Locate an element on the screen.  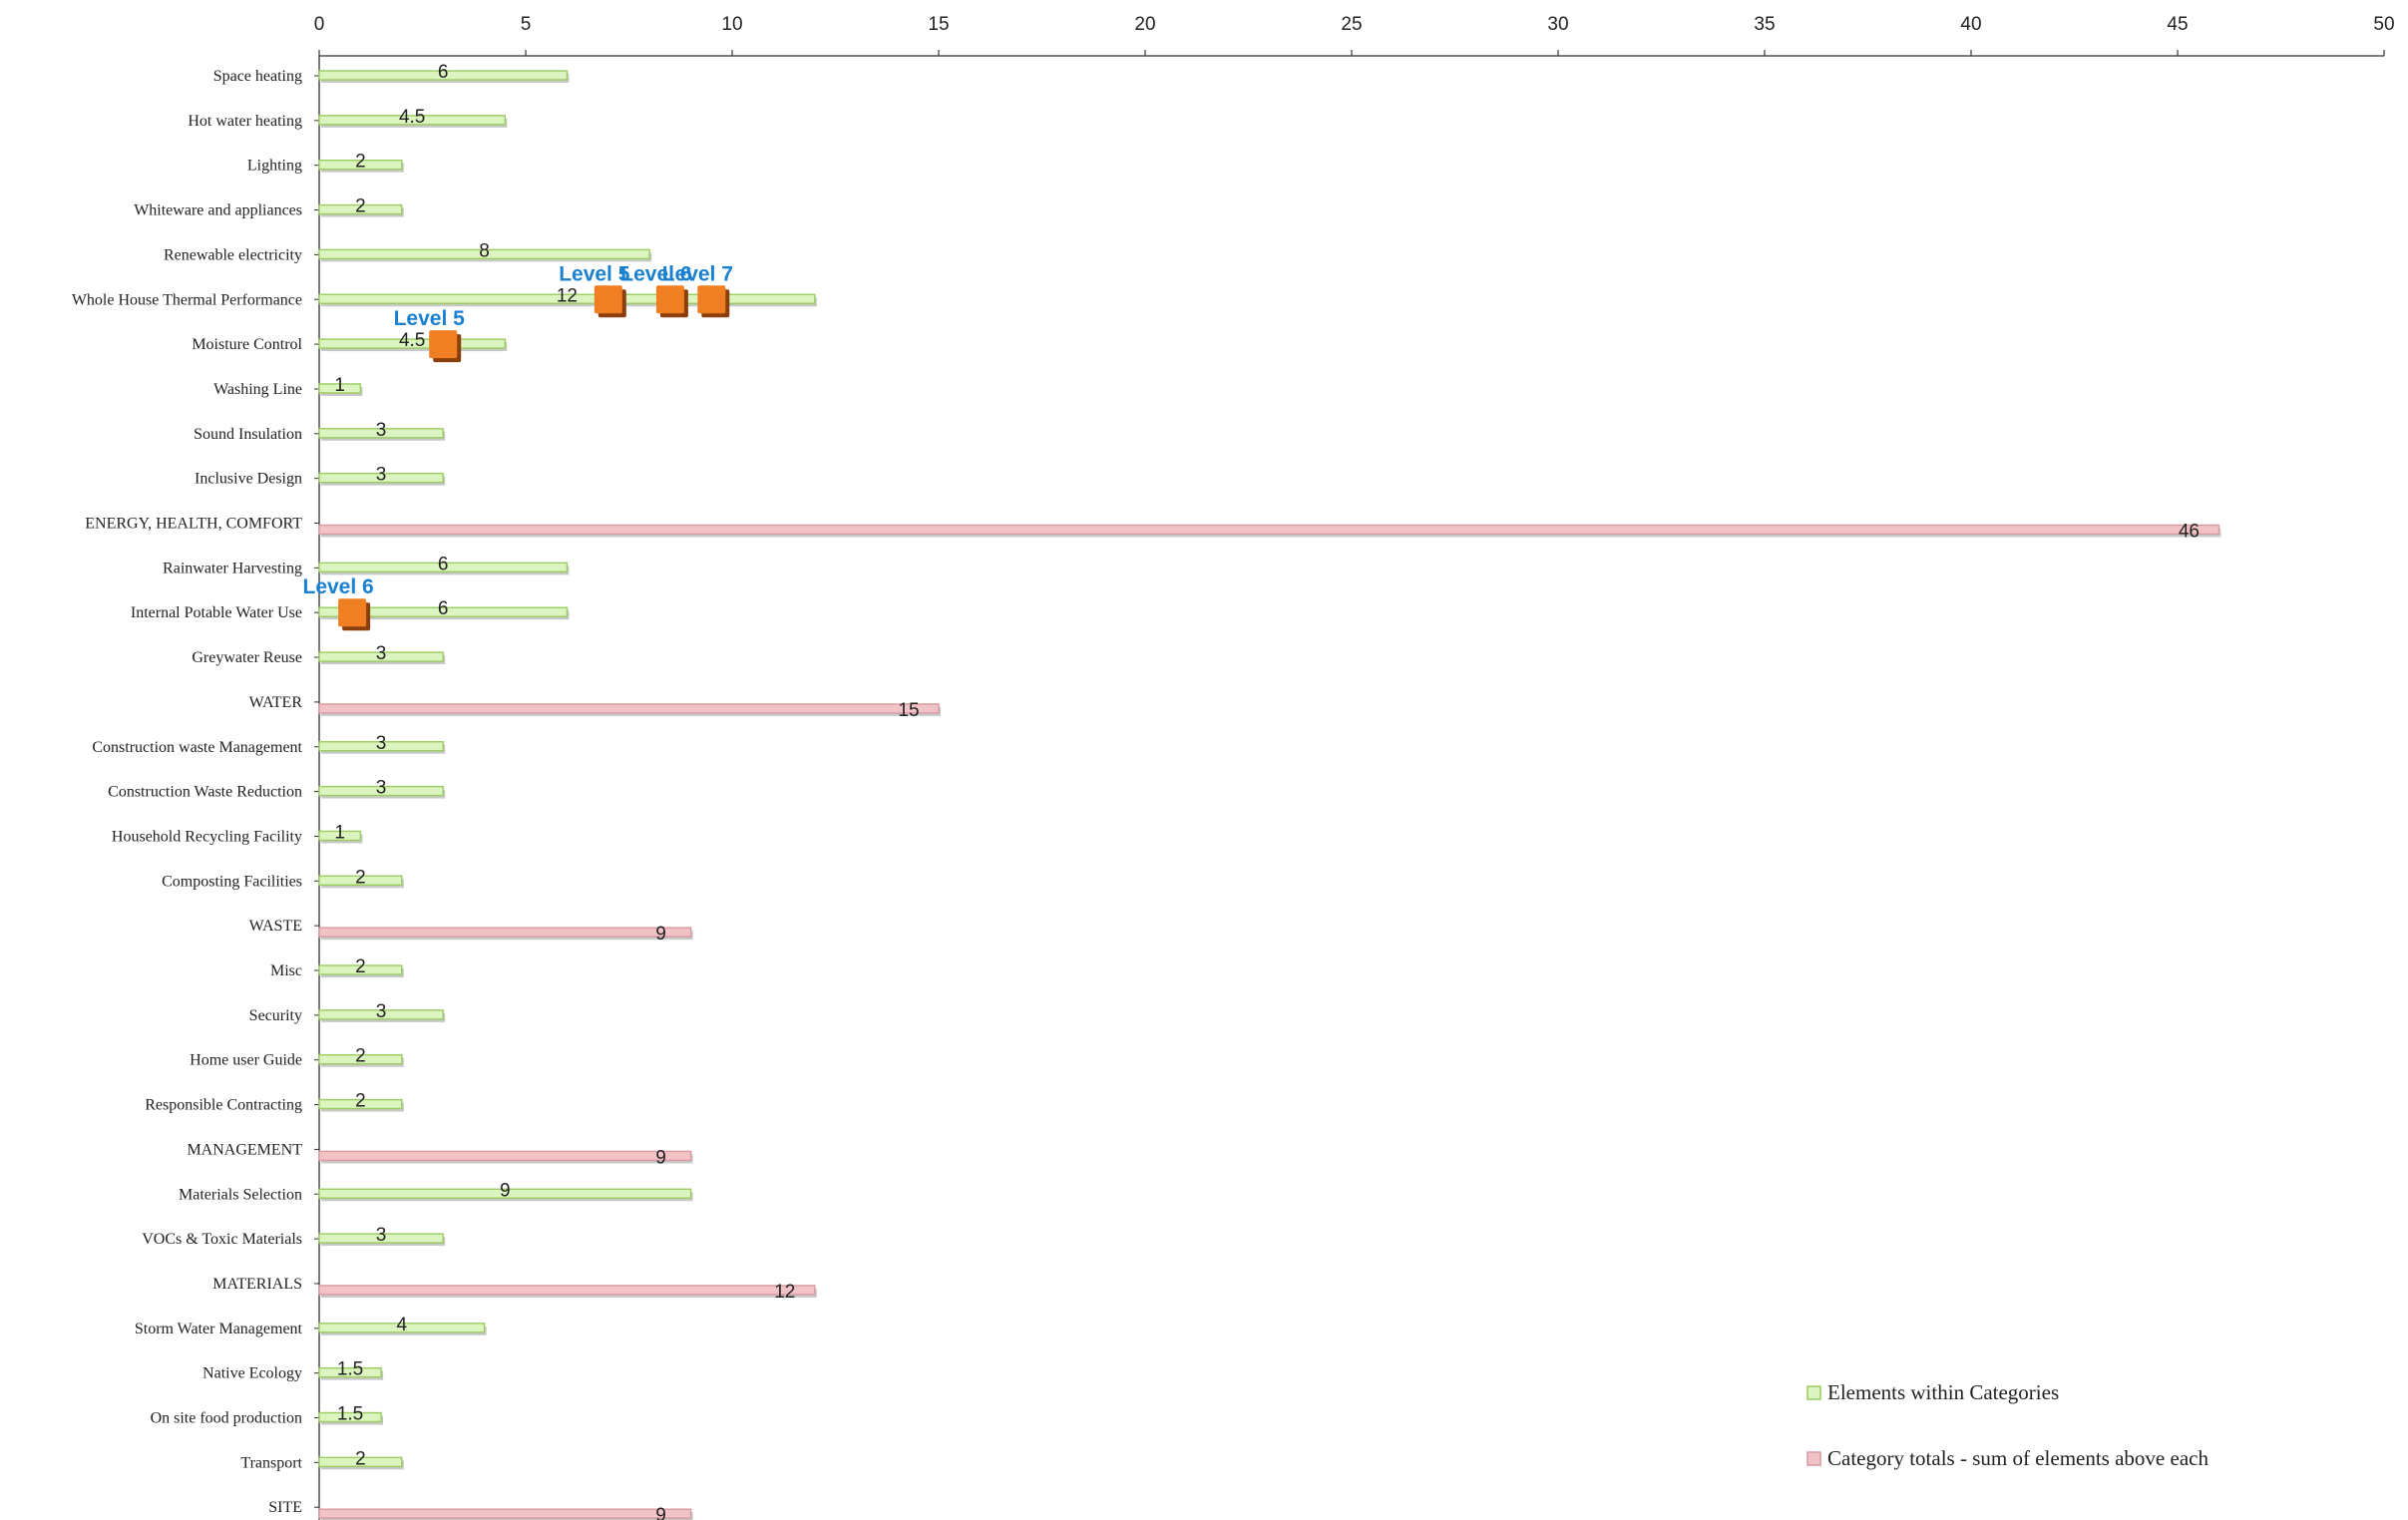
category-label: Internal Potable Water Use is located at coordinates (217, 612).